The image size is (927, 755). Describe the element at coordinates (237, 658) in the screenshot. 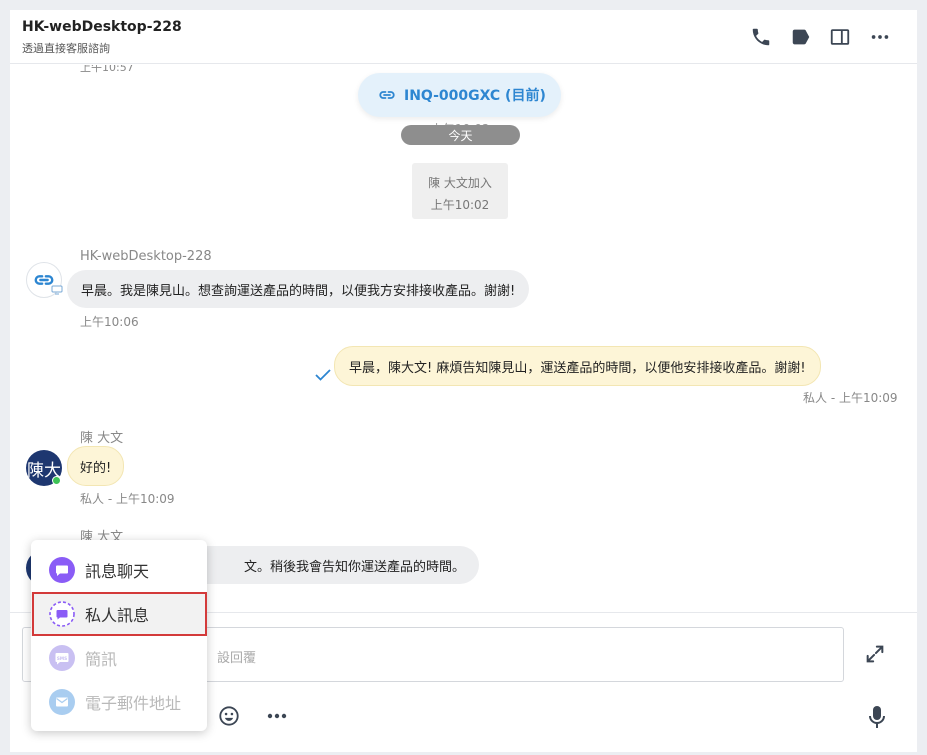

I see `reply-input-placeholder: 設回覆` at that location.